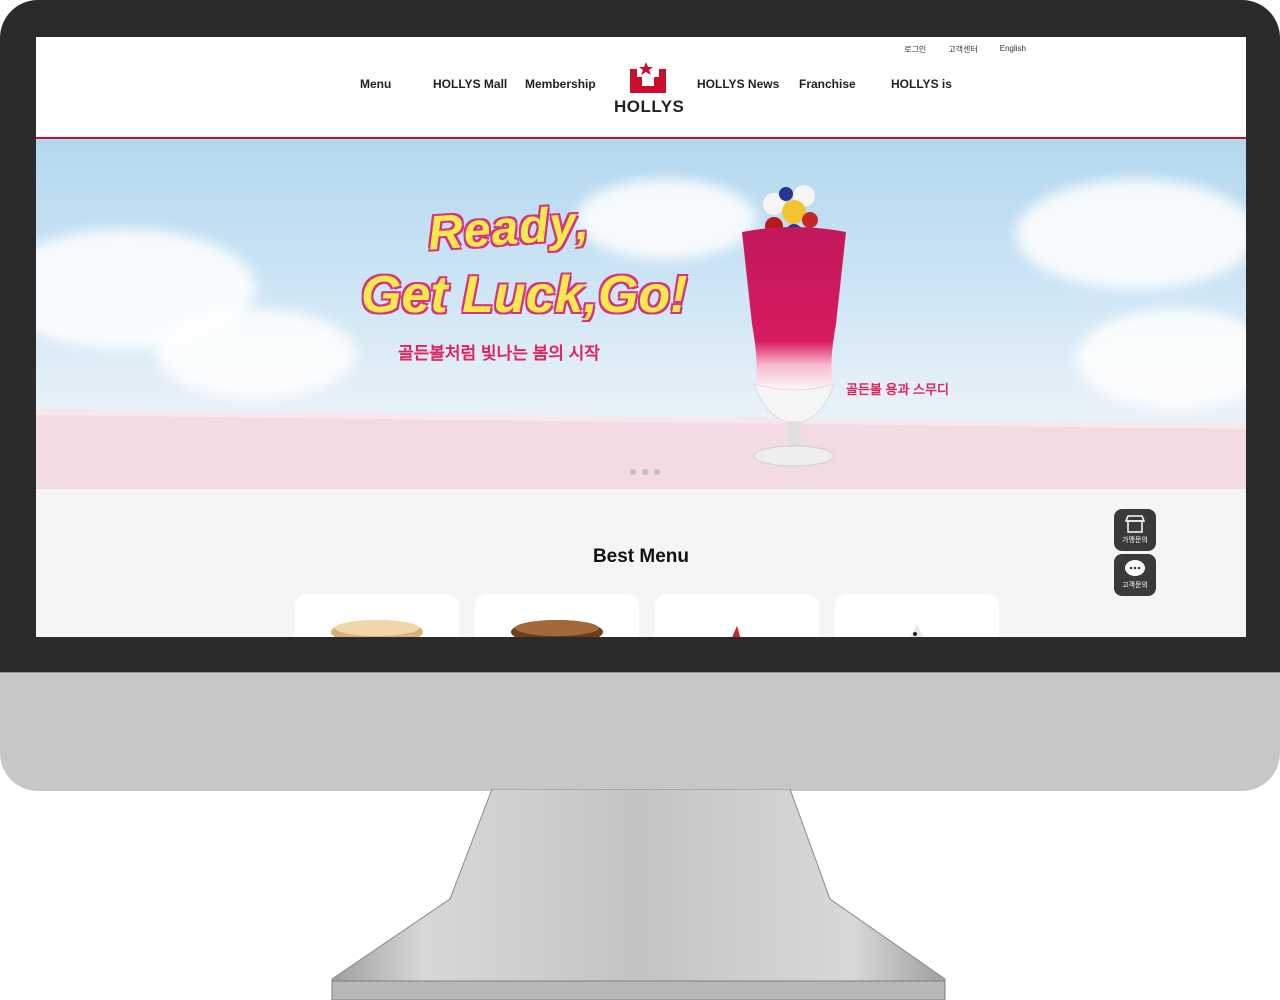  What do you see at coordinates (641, 556) in the screenshot?
I see `best-menu-title: Best Menu` at bounding box center [641, 556].